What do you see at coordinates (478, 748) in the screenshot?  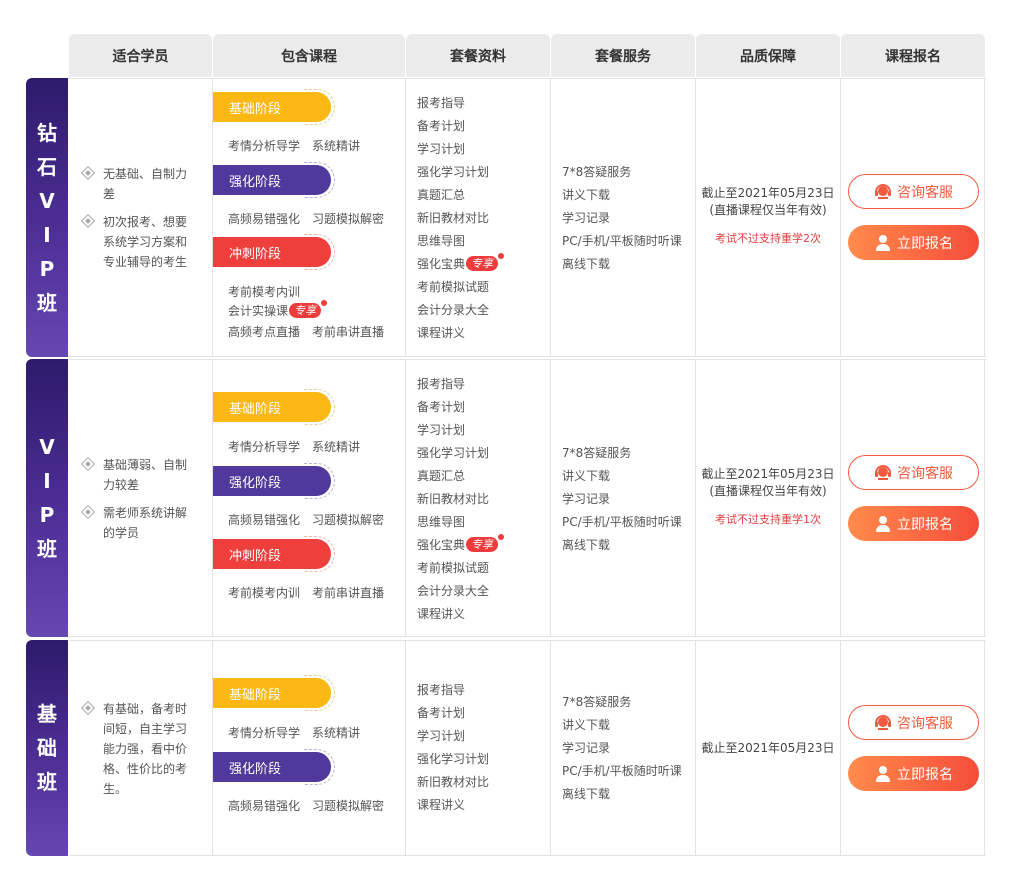 I see `materials-cell: 报考指导 备考计划 学习计划 强化学习计划 新旧教材对比 课程讲义` at bounding box center [478, 748].